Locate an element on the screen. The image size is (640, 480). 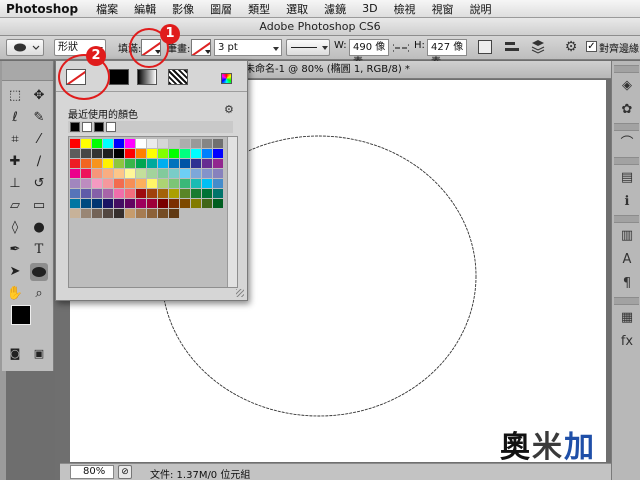
move-icon: ✥ is located at coordinates (39, 96).